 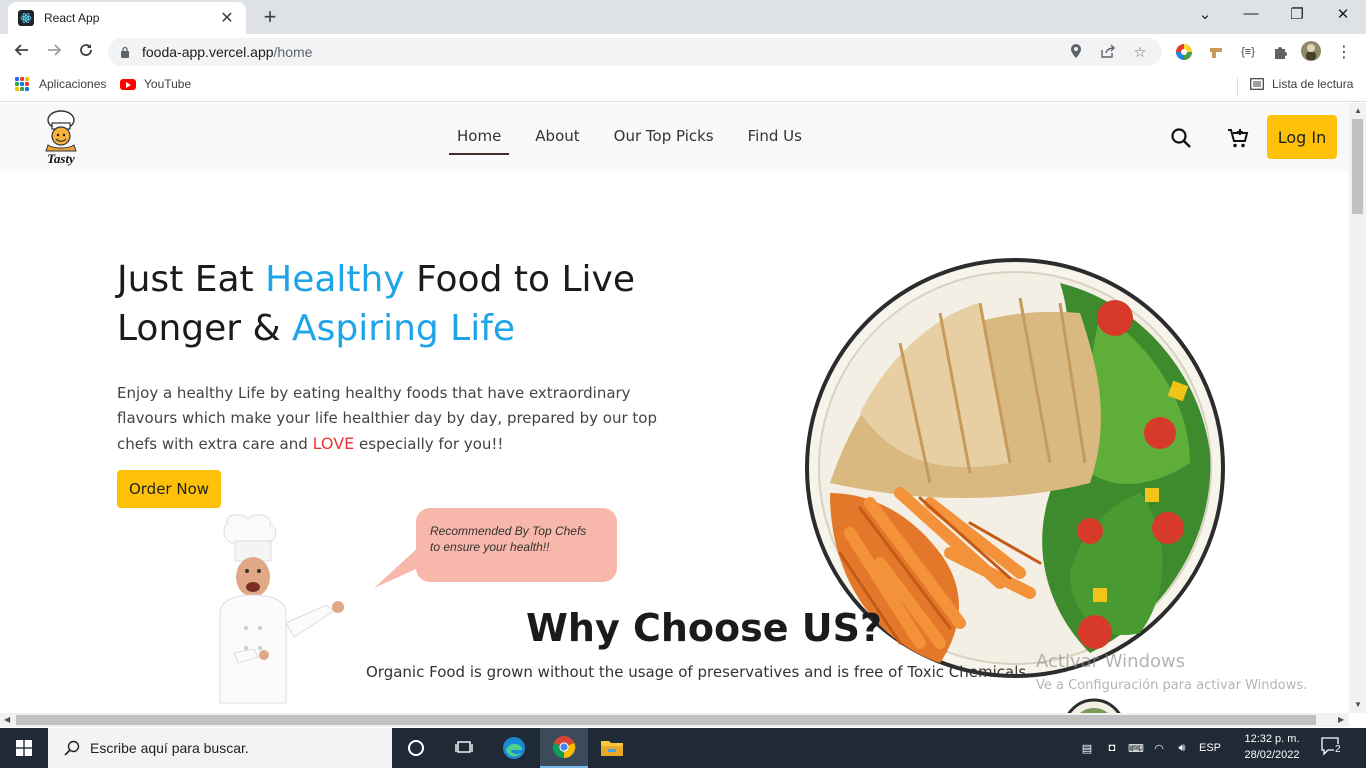 What do you see at coordinates (1248, 52) in the screenshot?
I see `json-extension-icon: {≡}` at bounding box center [1248, 52].